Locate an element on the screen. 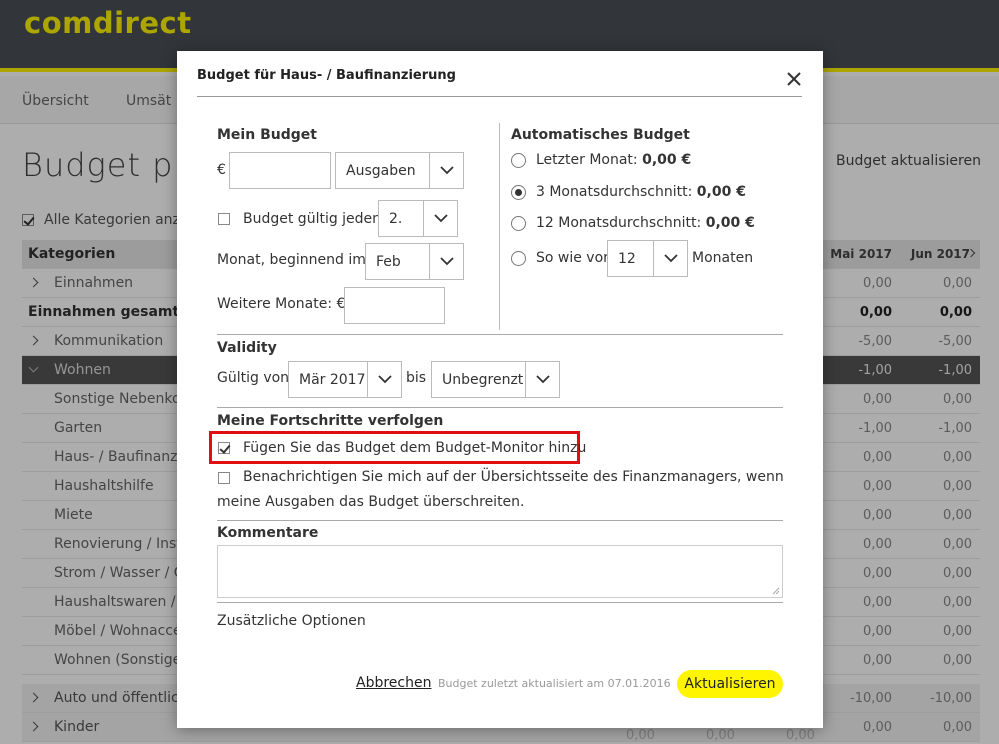 This screenshot has width=999, height=744. valid-from-label: Gültig von is located at coordinates (253, 378).